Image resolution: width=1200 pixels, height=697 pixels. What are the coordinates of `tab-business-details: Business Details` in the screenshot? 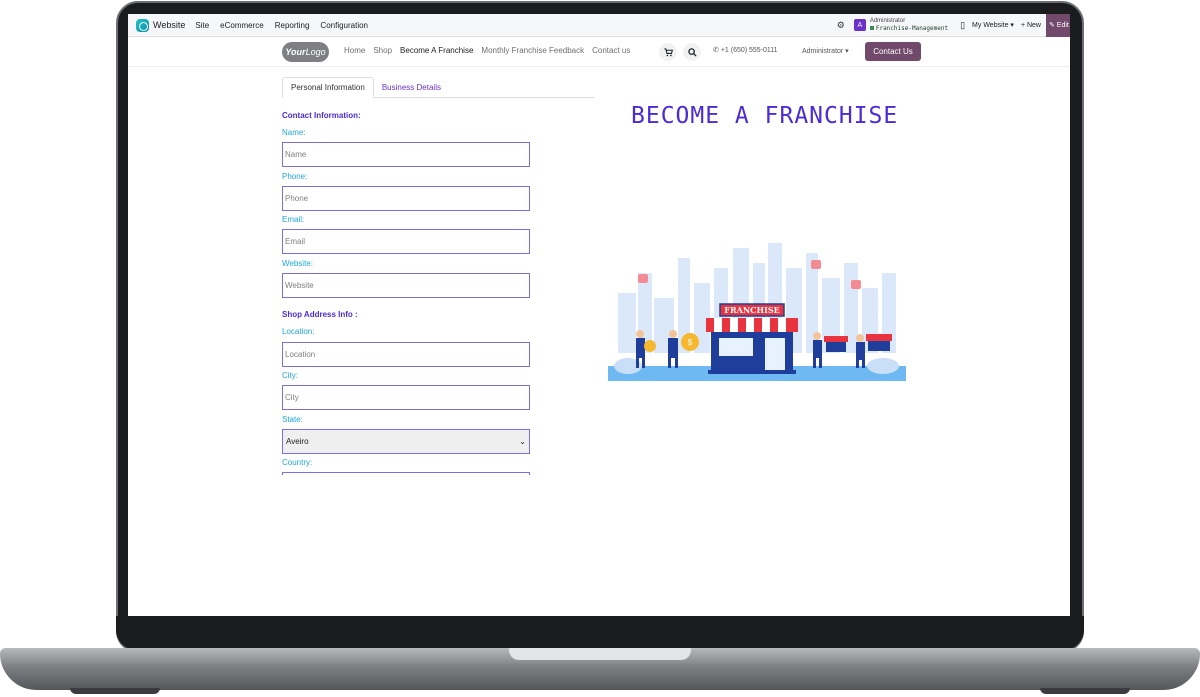 It's located at (411, 87).